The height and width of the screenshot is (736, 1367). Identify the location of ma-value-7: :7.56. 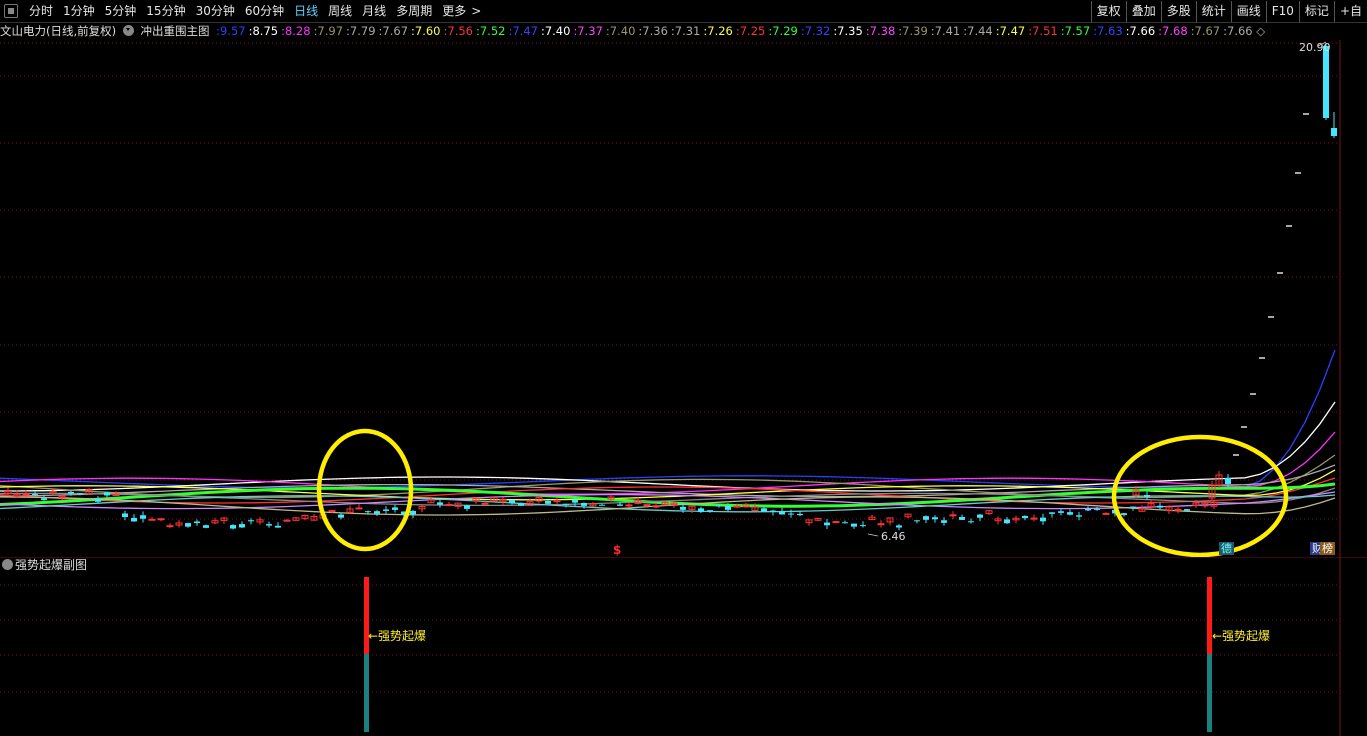
(458, 31).